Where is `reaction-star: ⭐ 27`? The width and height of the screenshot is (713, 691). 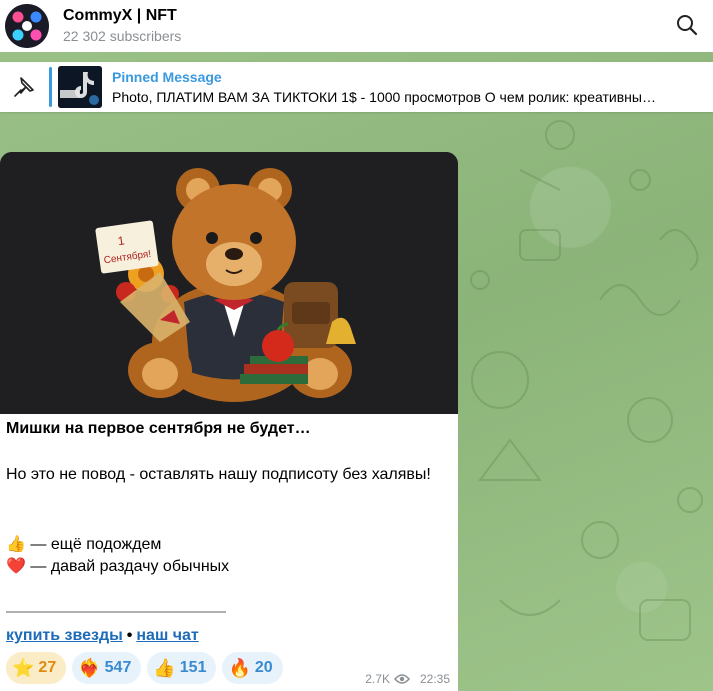
reaction-star: ⭐ 27 is located at coordinates (36, 668).